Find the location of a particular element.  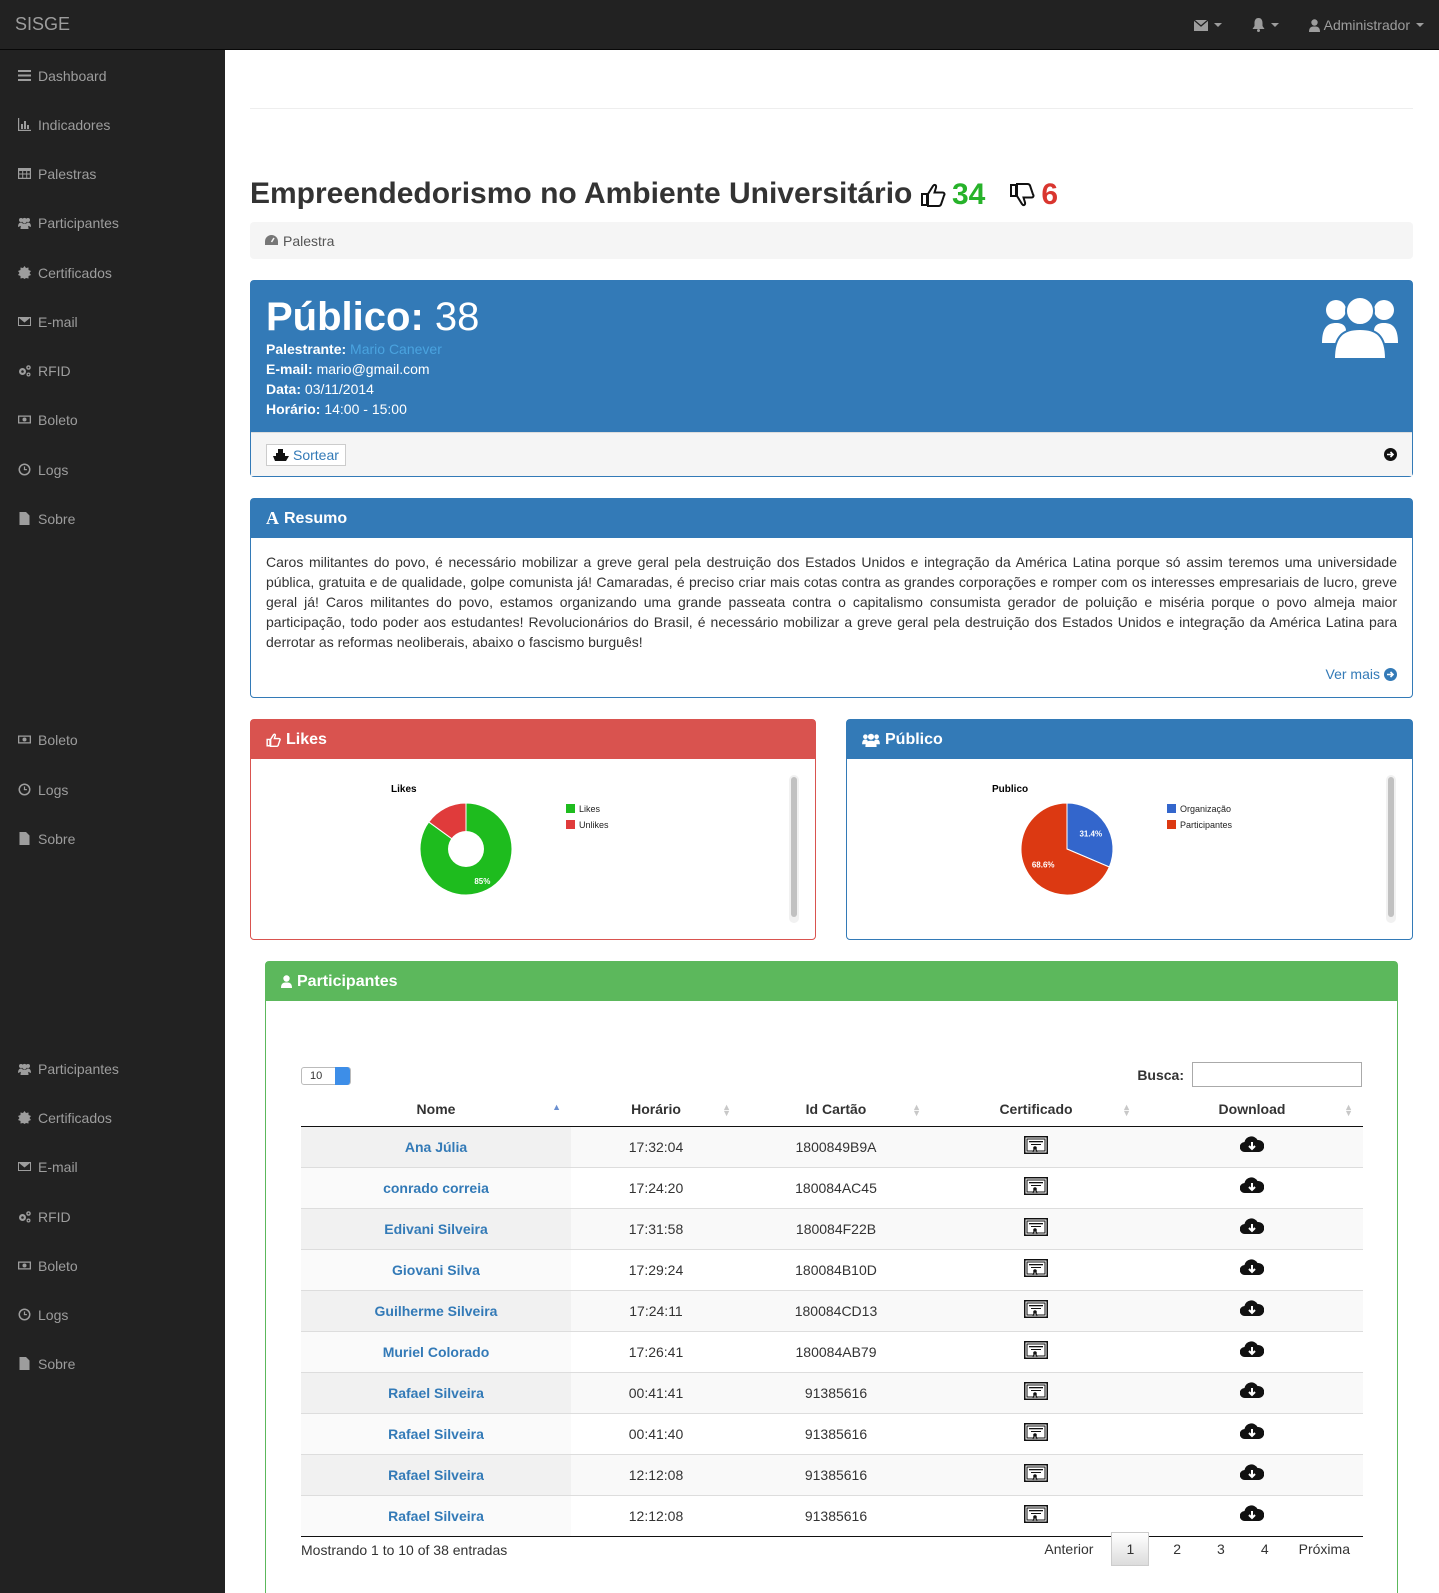

table-row: Rafael Silveira 12:12:08 91385616 is located at coordinates (832, 1515).